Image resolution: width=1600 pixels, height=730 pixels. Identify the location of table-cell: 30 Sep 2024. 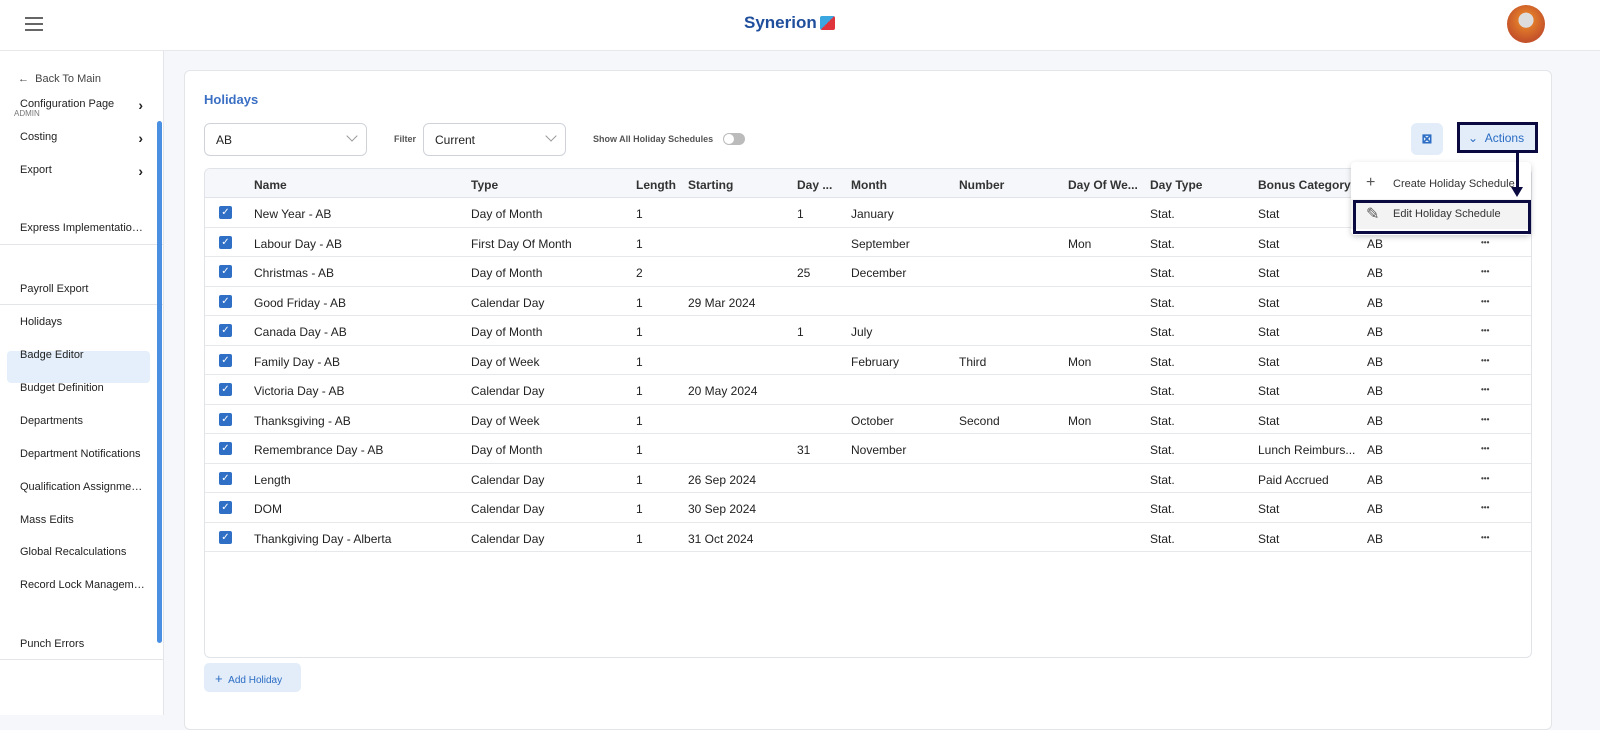
(722, 509).